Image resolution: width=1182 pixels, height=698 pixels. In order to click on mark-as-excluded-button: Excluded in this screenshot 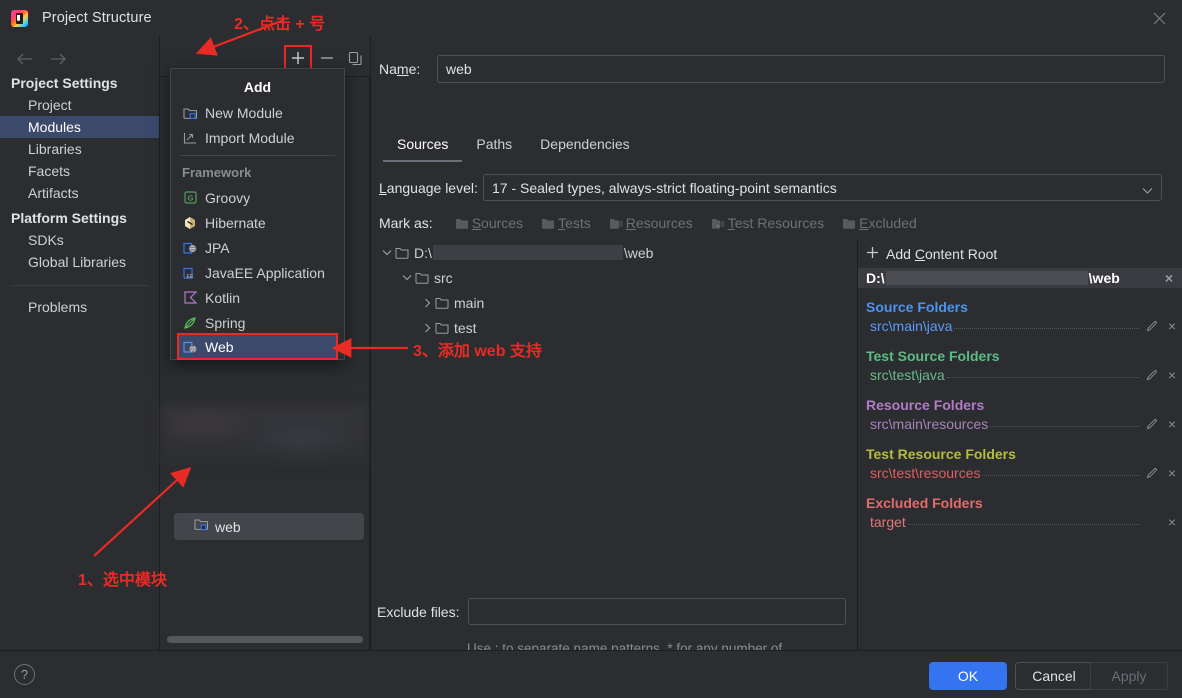, I will do `click(879, 223)`.